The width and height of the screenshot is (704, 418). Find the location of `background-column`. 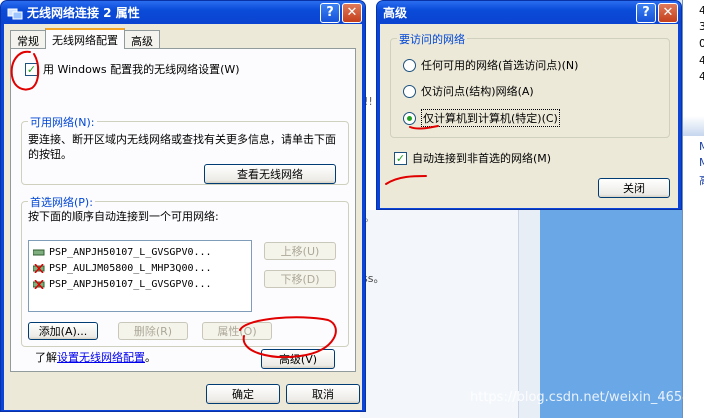

background-column is located at coordinates (529, 314).